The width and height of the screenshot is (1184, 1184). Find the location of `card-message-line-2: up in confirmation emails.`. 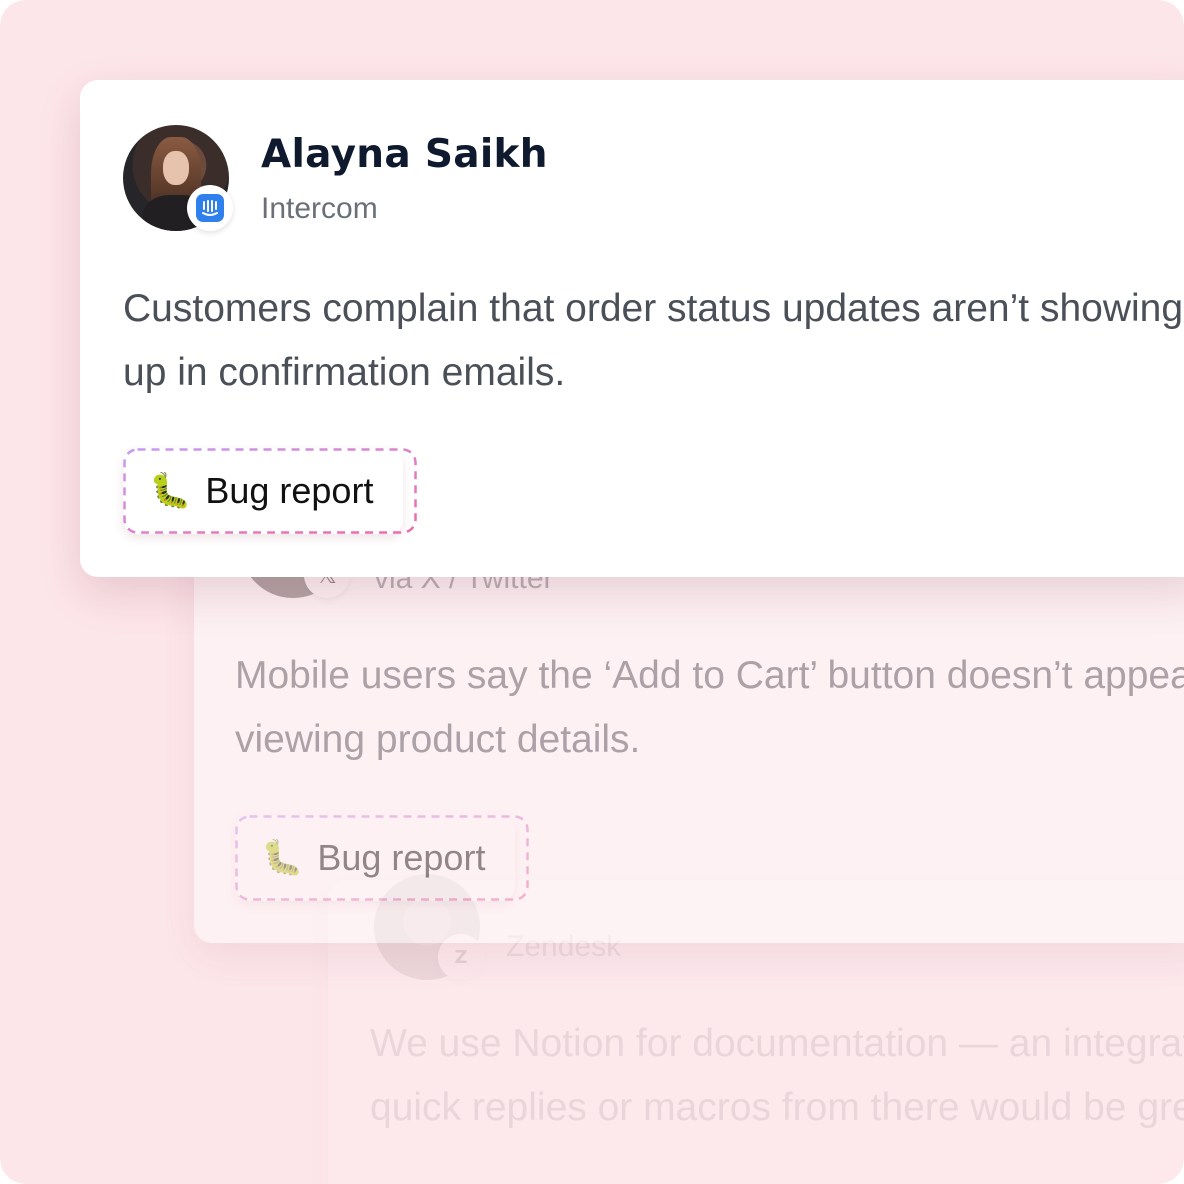

card-message-line-2: up in confirmation emails. is located at coordinates (344, 372).